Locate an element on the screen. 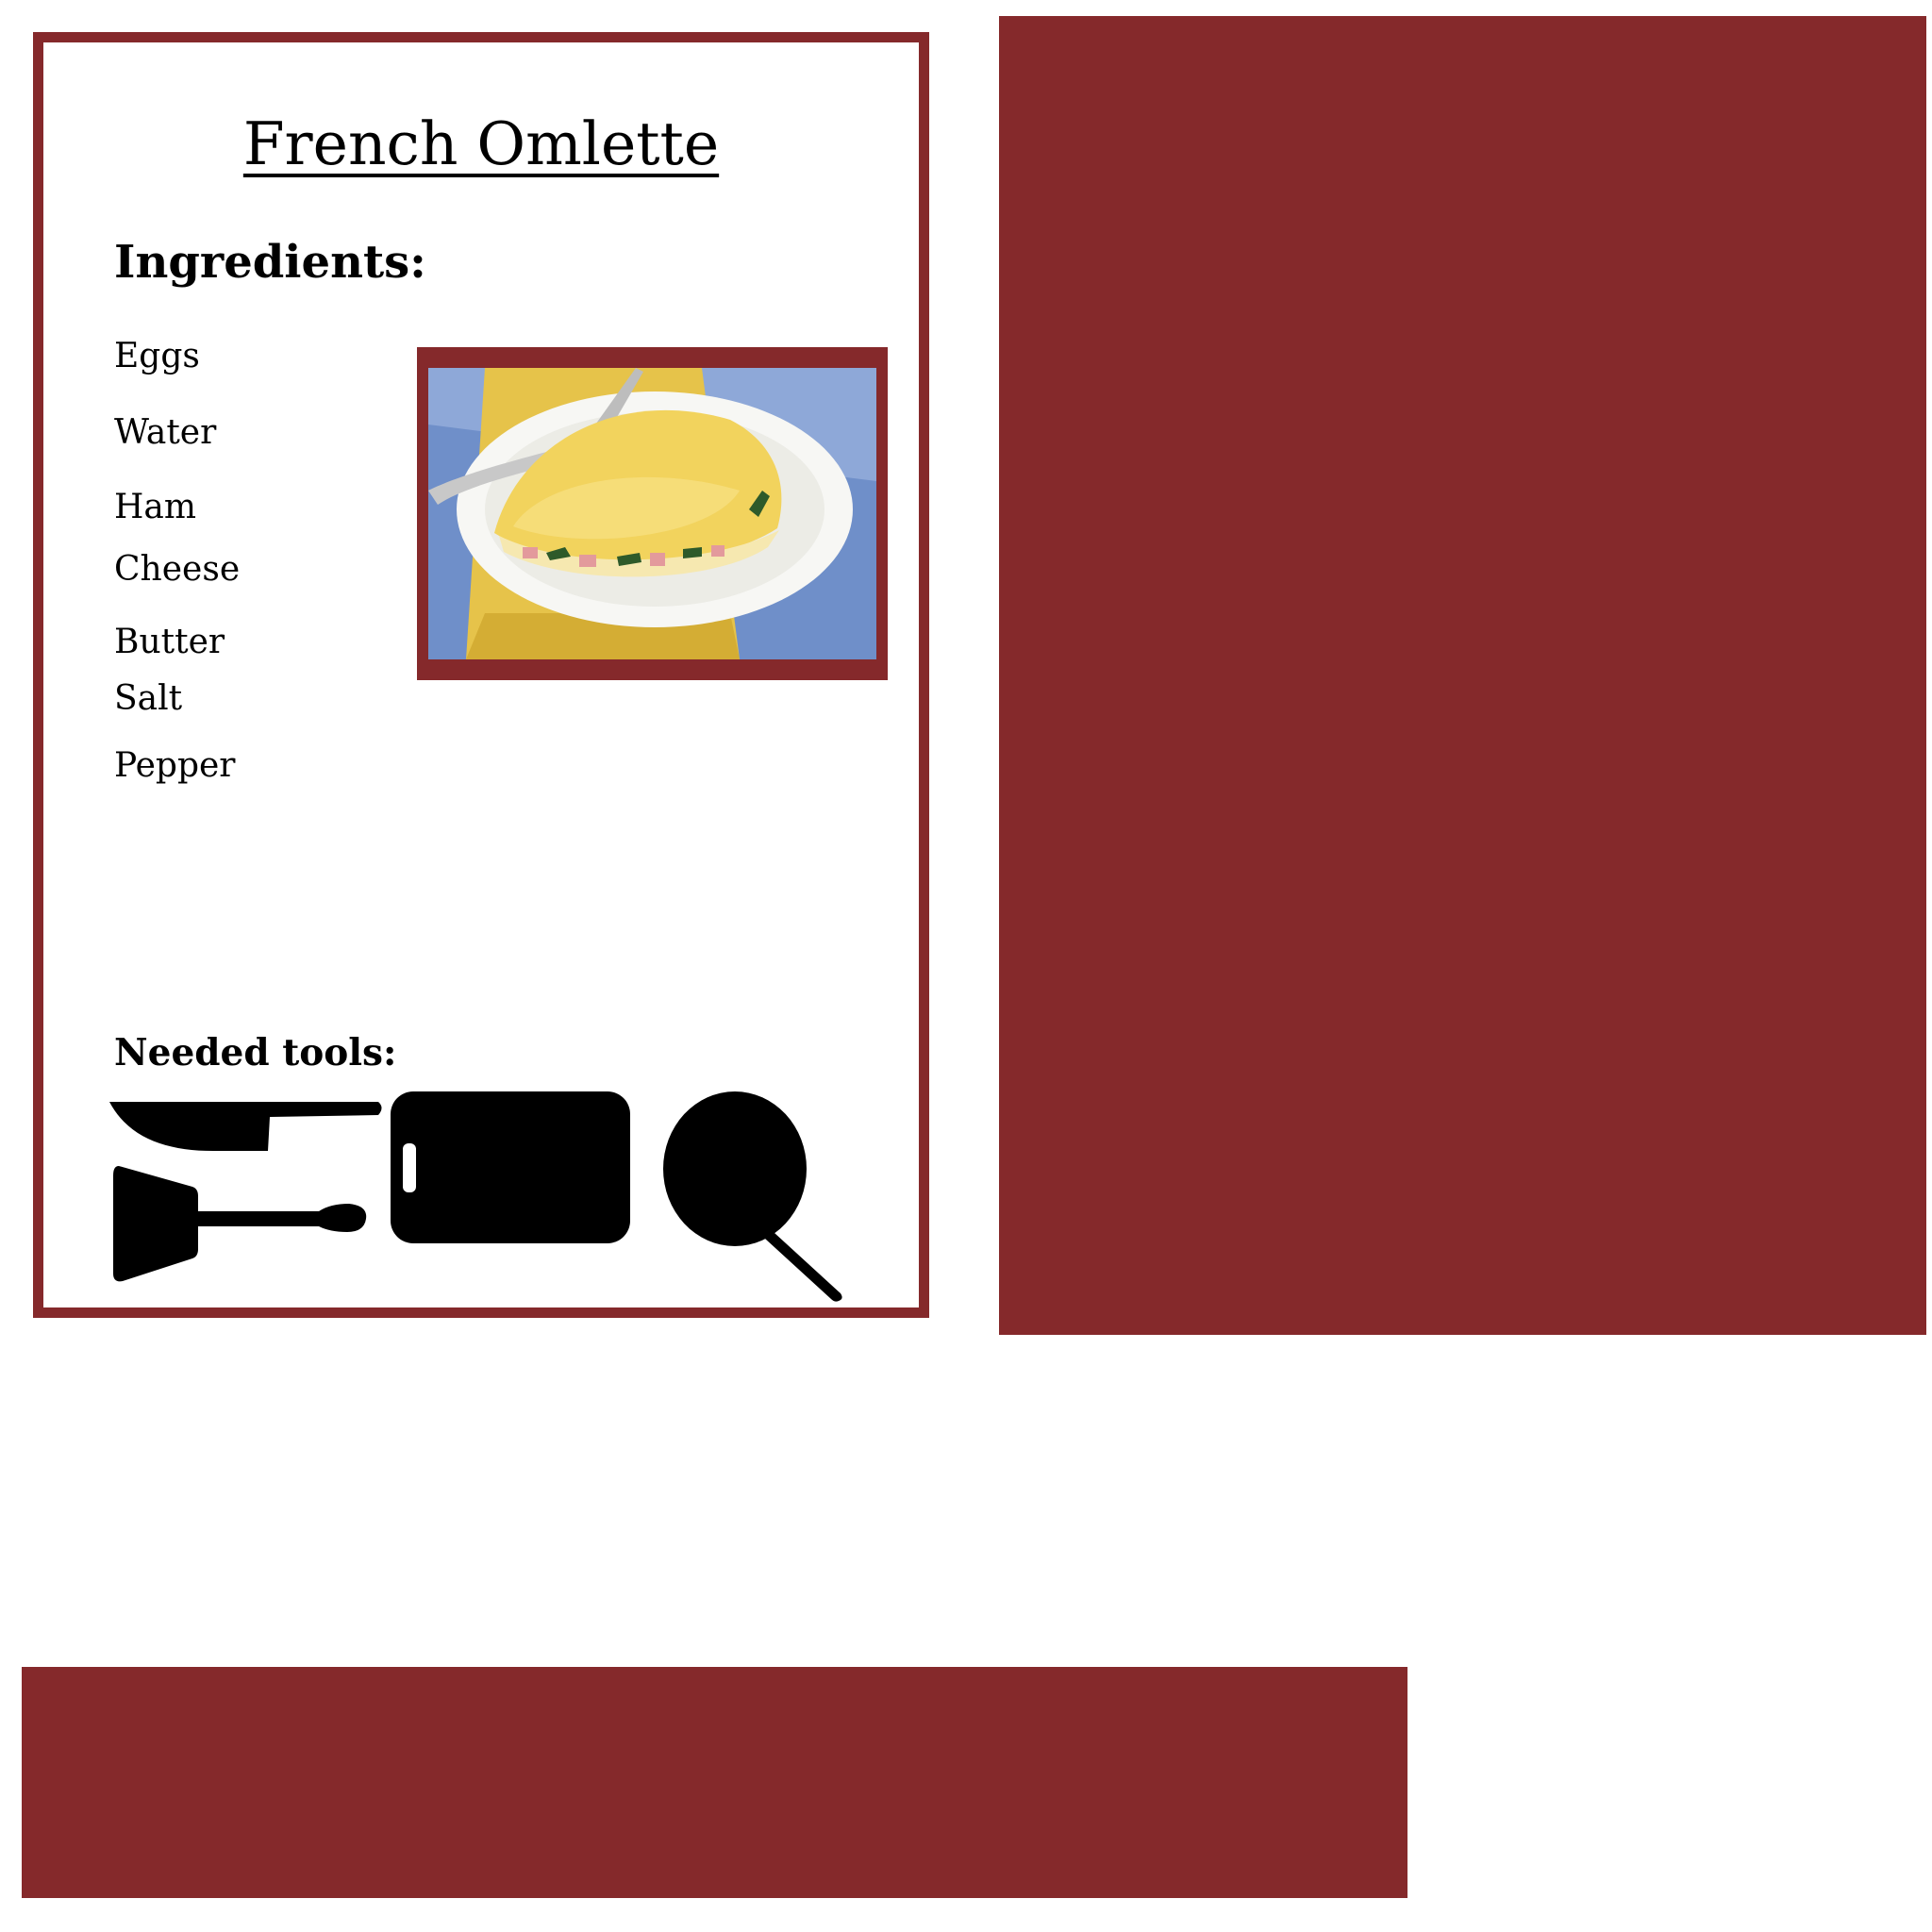  ingredient-item: Pepper is located at coordinates (175, 766).